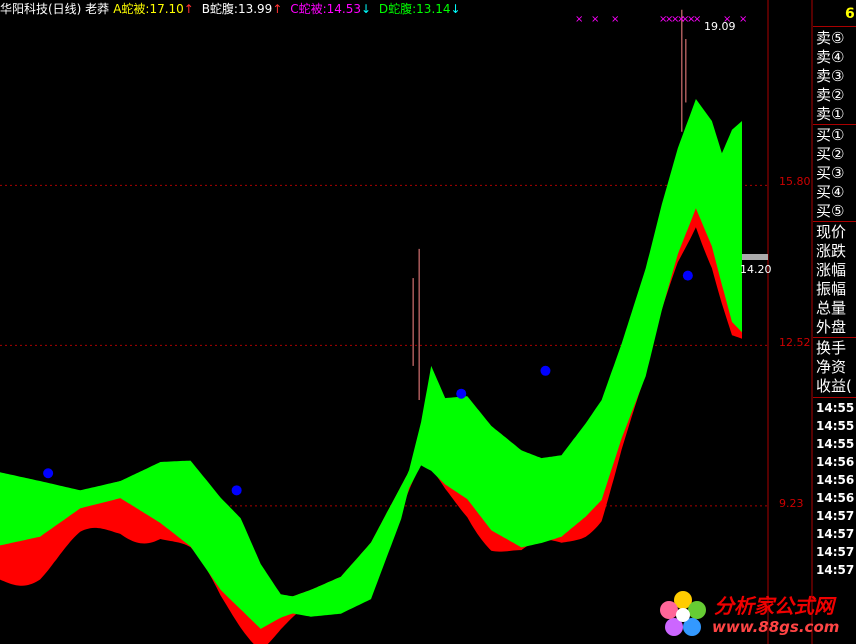 Image resolution: width=856 pixels, height=644 pixels. I want to click on logo-url: www.88gs.com, so click(776, 627).